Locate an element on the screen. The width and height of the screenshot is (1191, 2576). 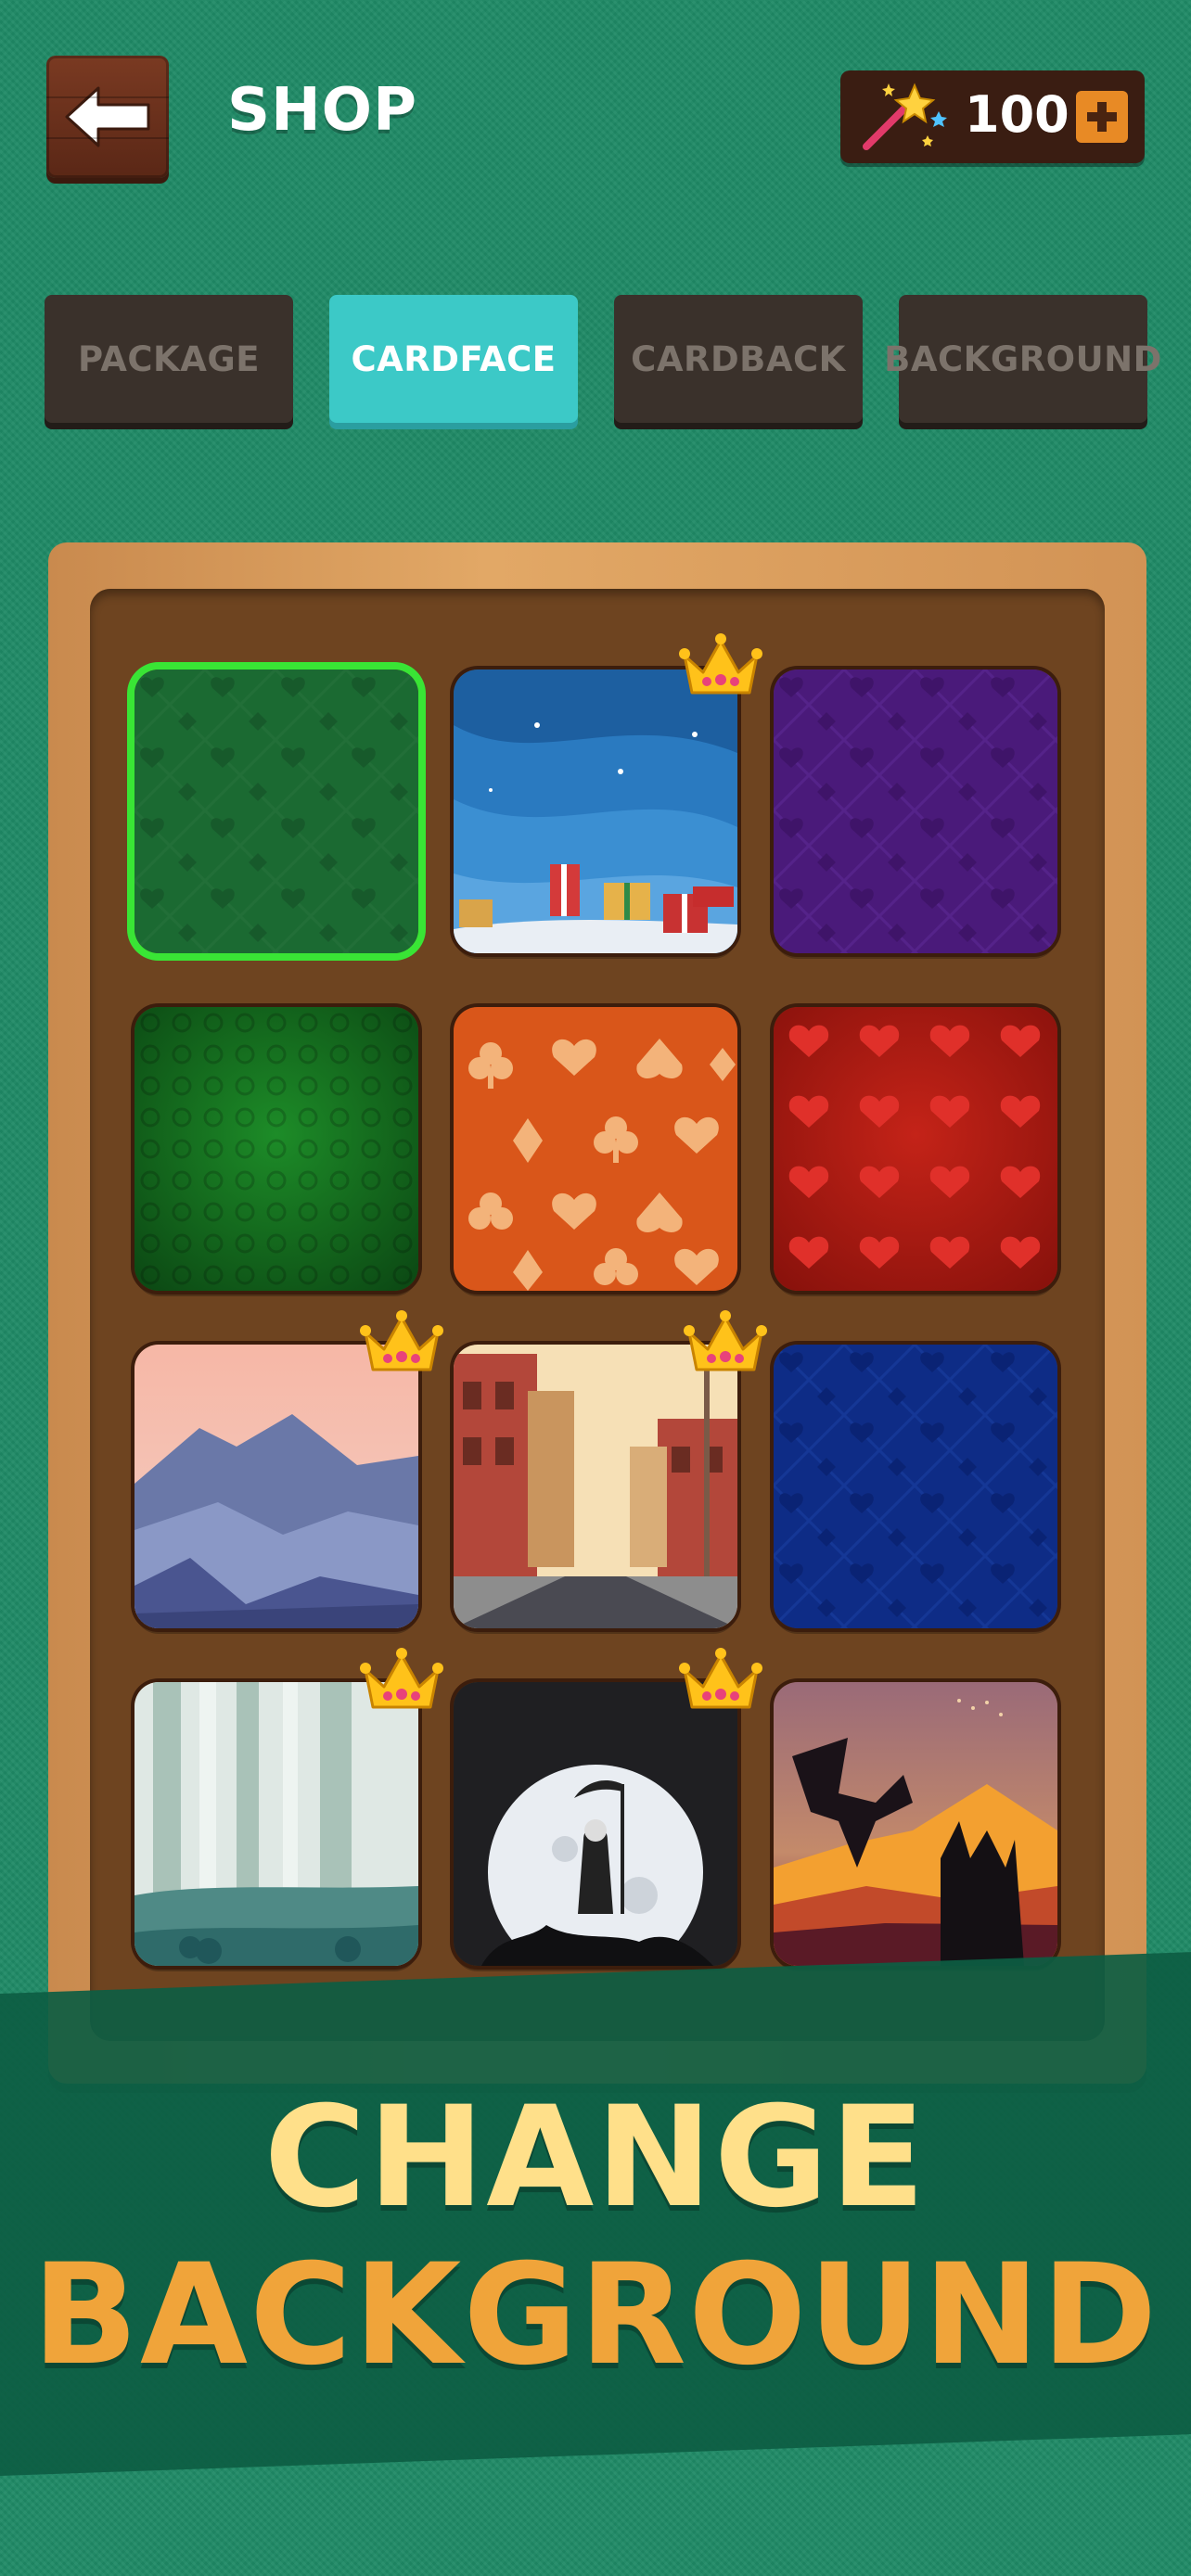
tab-cardface: CARDFACE is located at coordinates (453, 359).